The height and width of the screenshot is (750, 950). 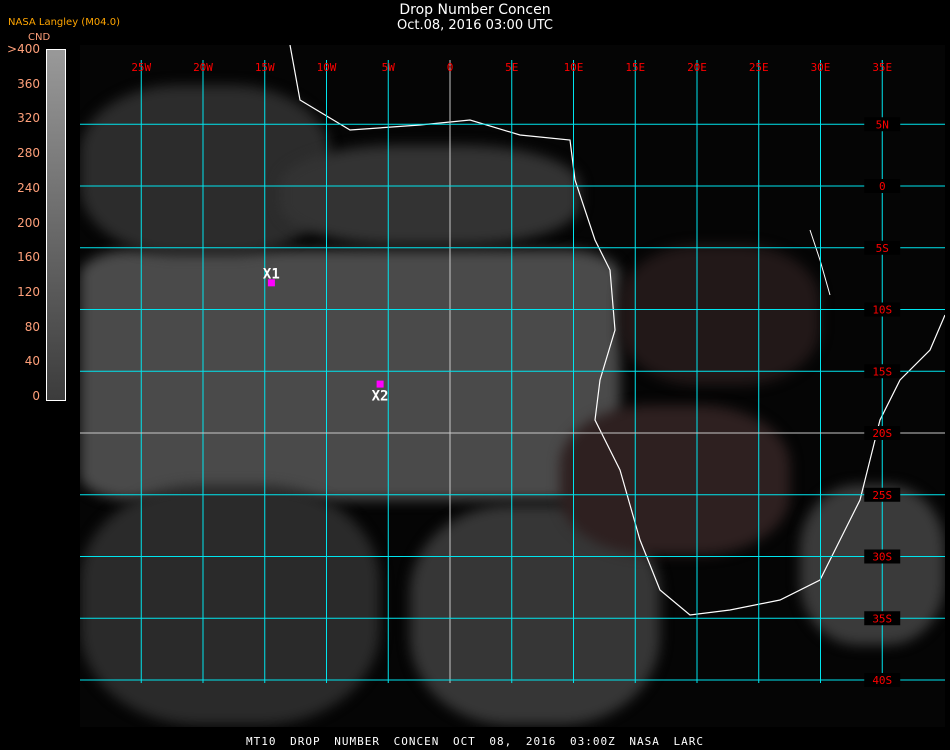 What do you see at coordinates (271, 274) in the screenshot?
I see `marker-label: X1` at bounding box center [271, 274].